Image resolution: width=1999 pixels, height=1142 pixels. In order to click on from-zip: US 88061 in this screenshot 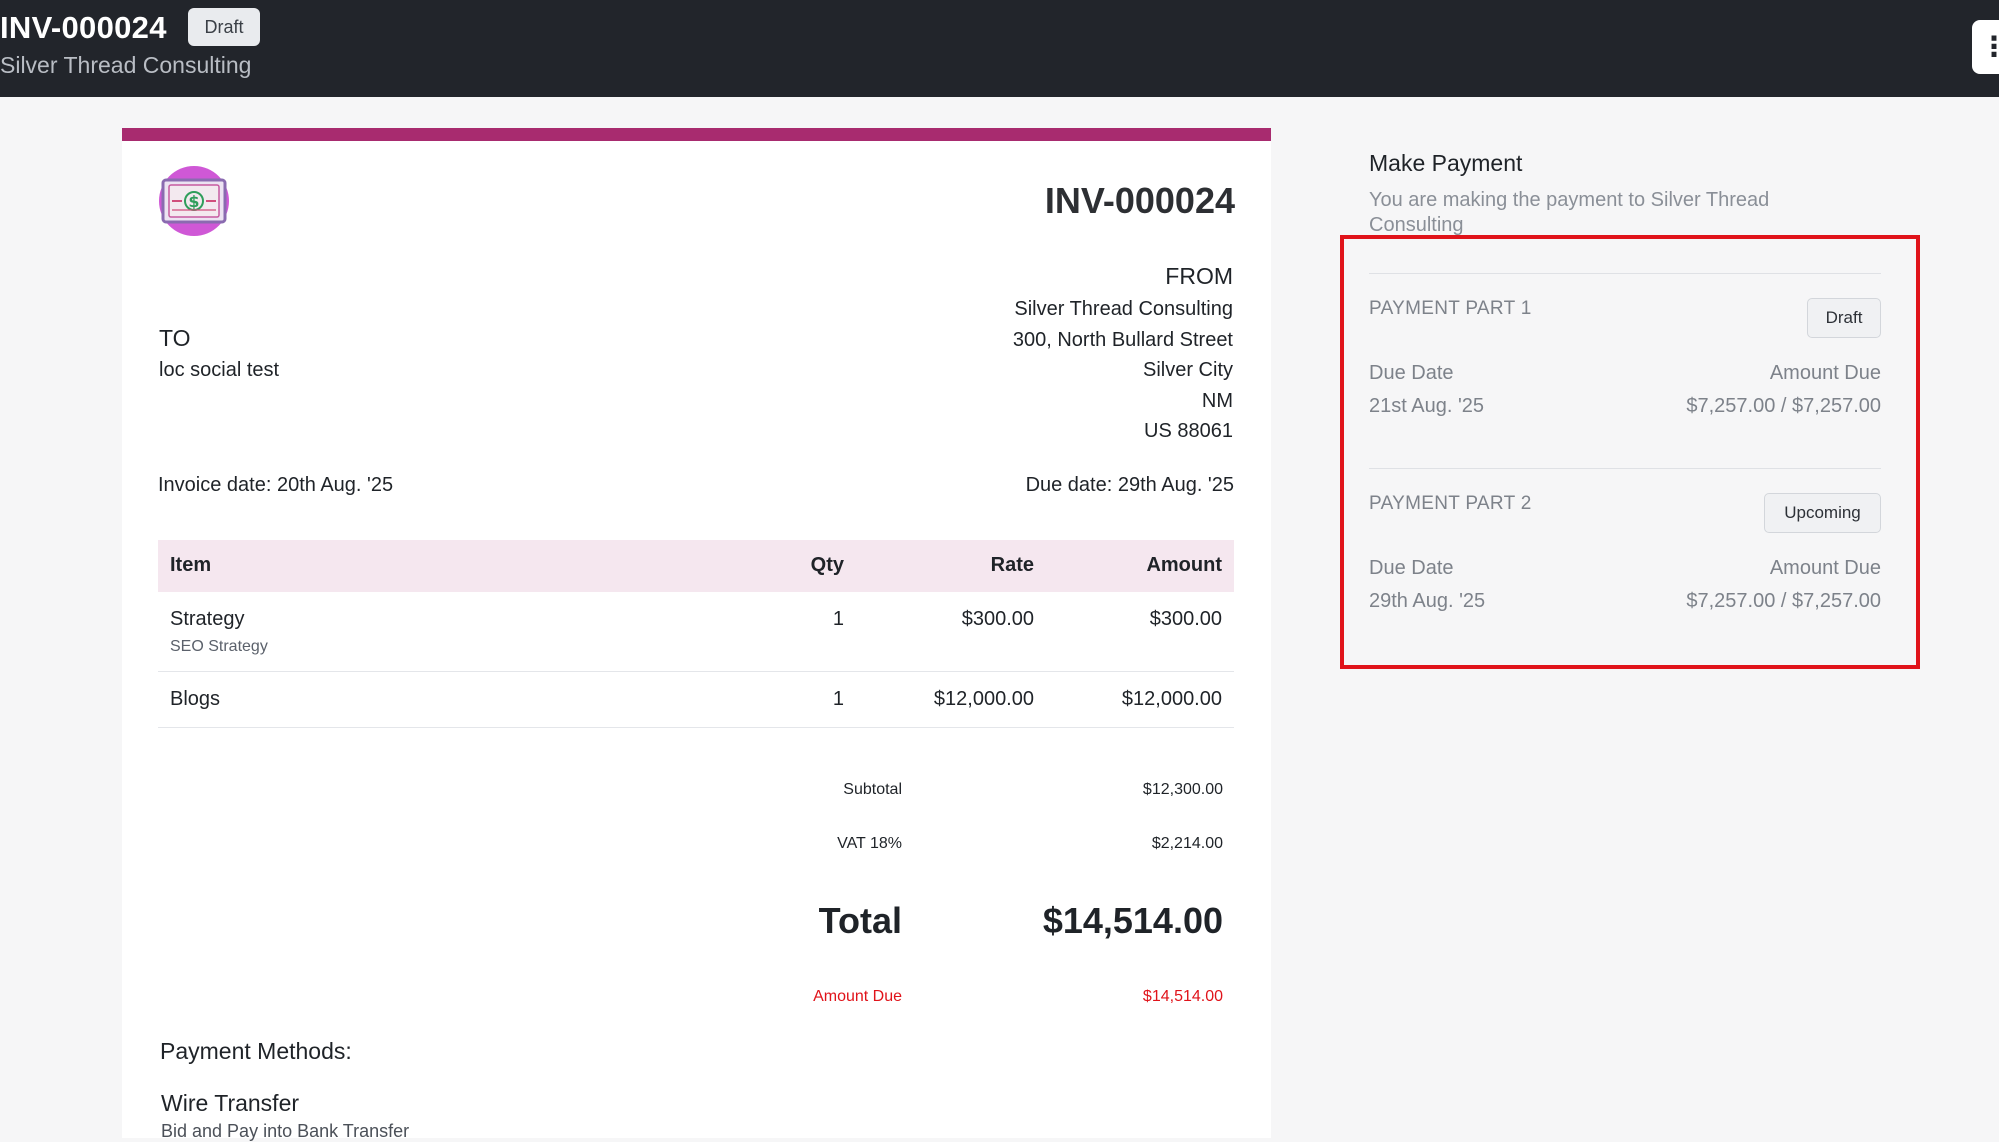, I will do `click(1188, 431)`.